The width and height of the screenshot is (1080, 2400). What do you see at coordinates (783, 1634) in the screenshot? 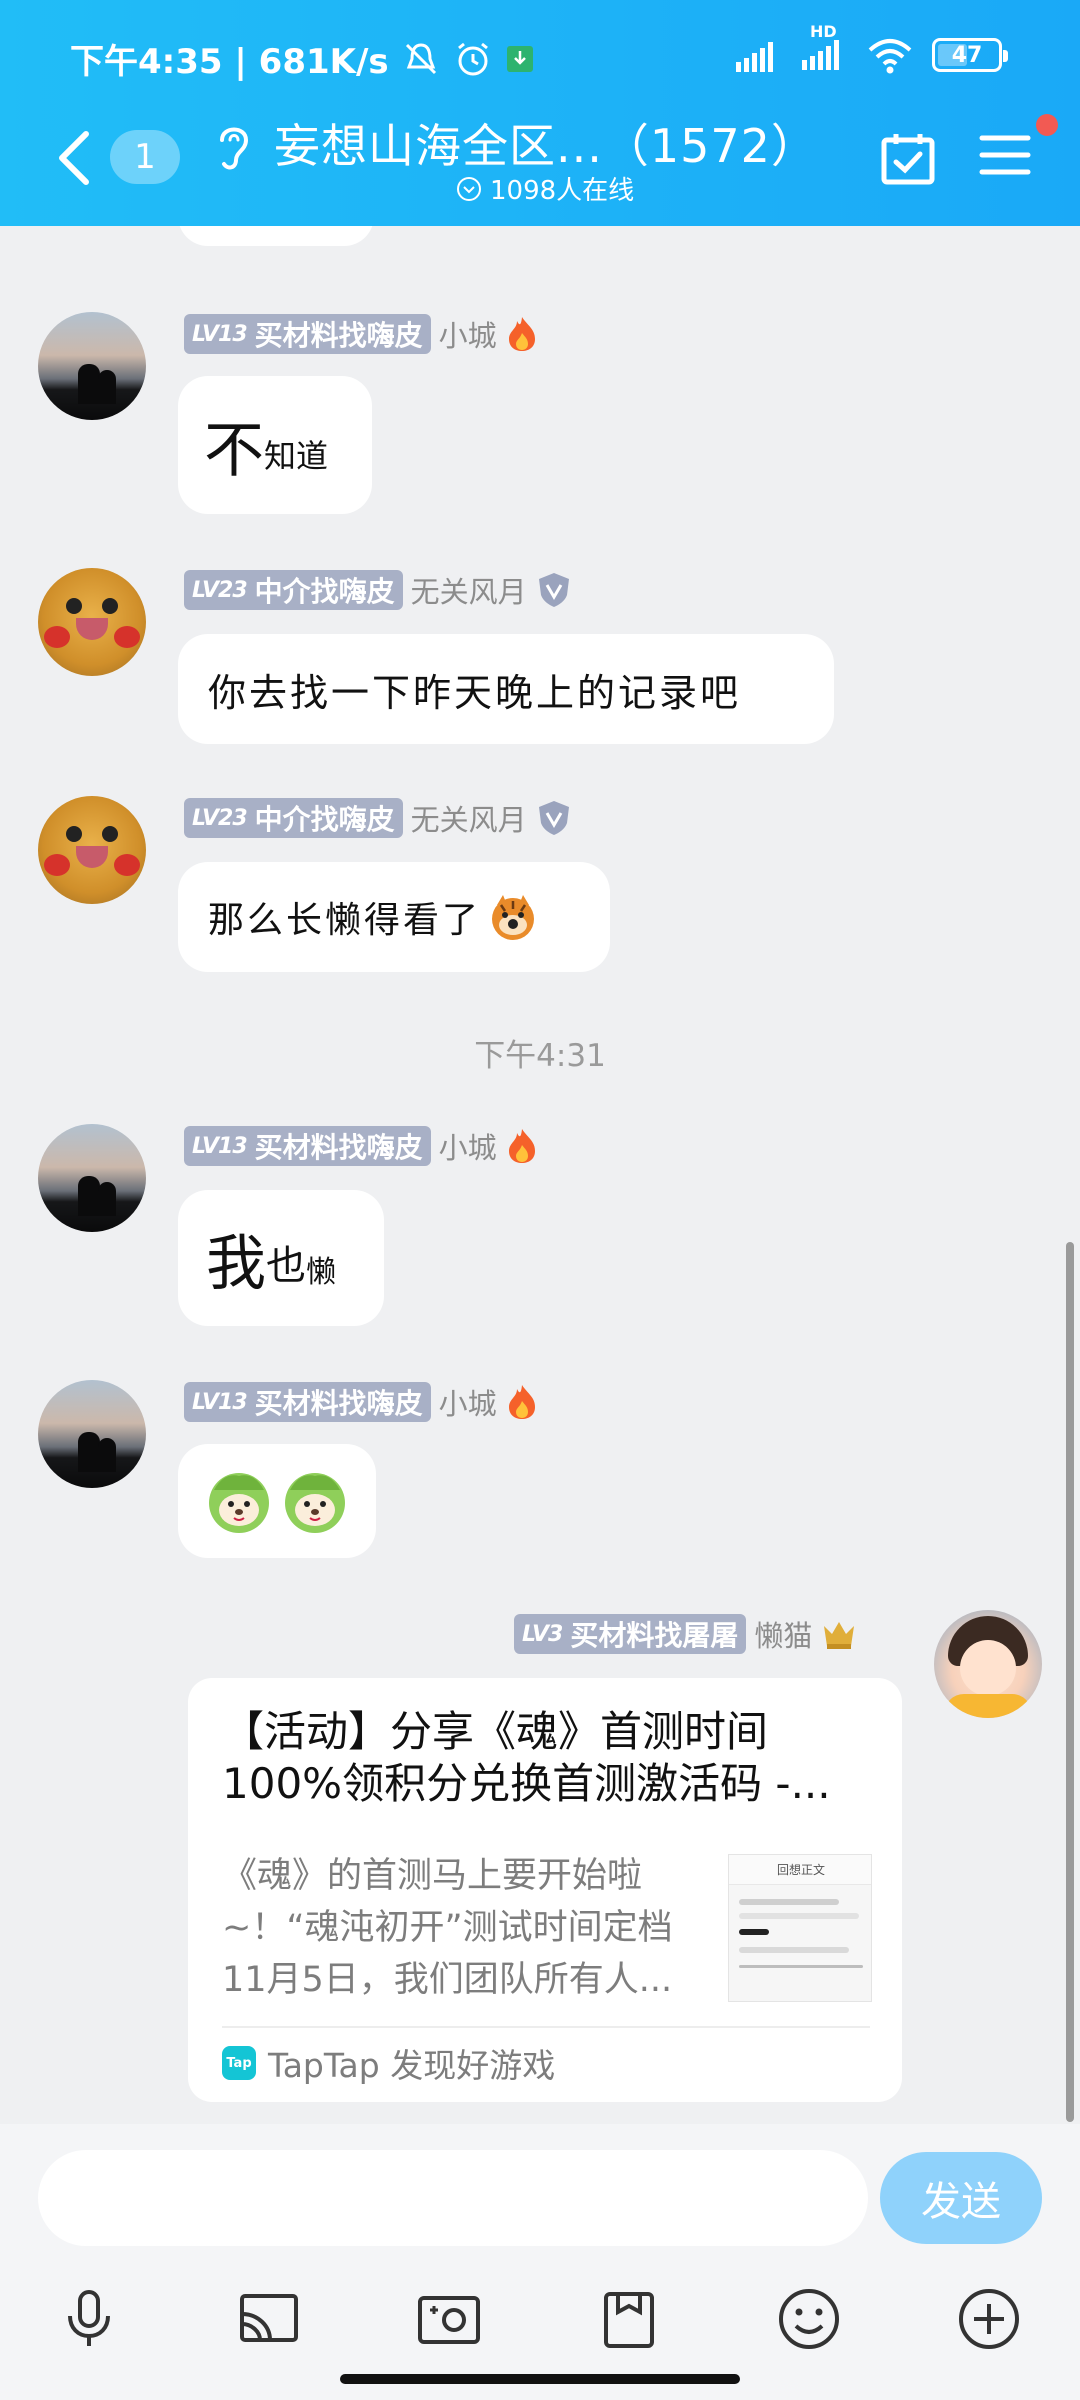
I see `sender-nickname: 懒猫` at bounding box center [783, 1634].